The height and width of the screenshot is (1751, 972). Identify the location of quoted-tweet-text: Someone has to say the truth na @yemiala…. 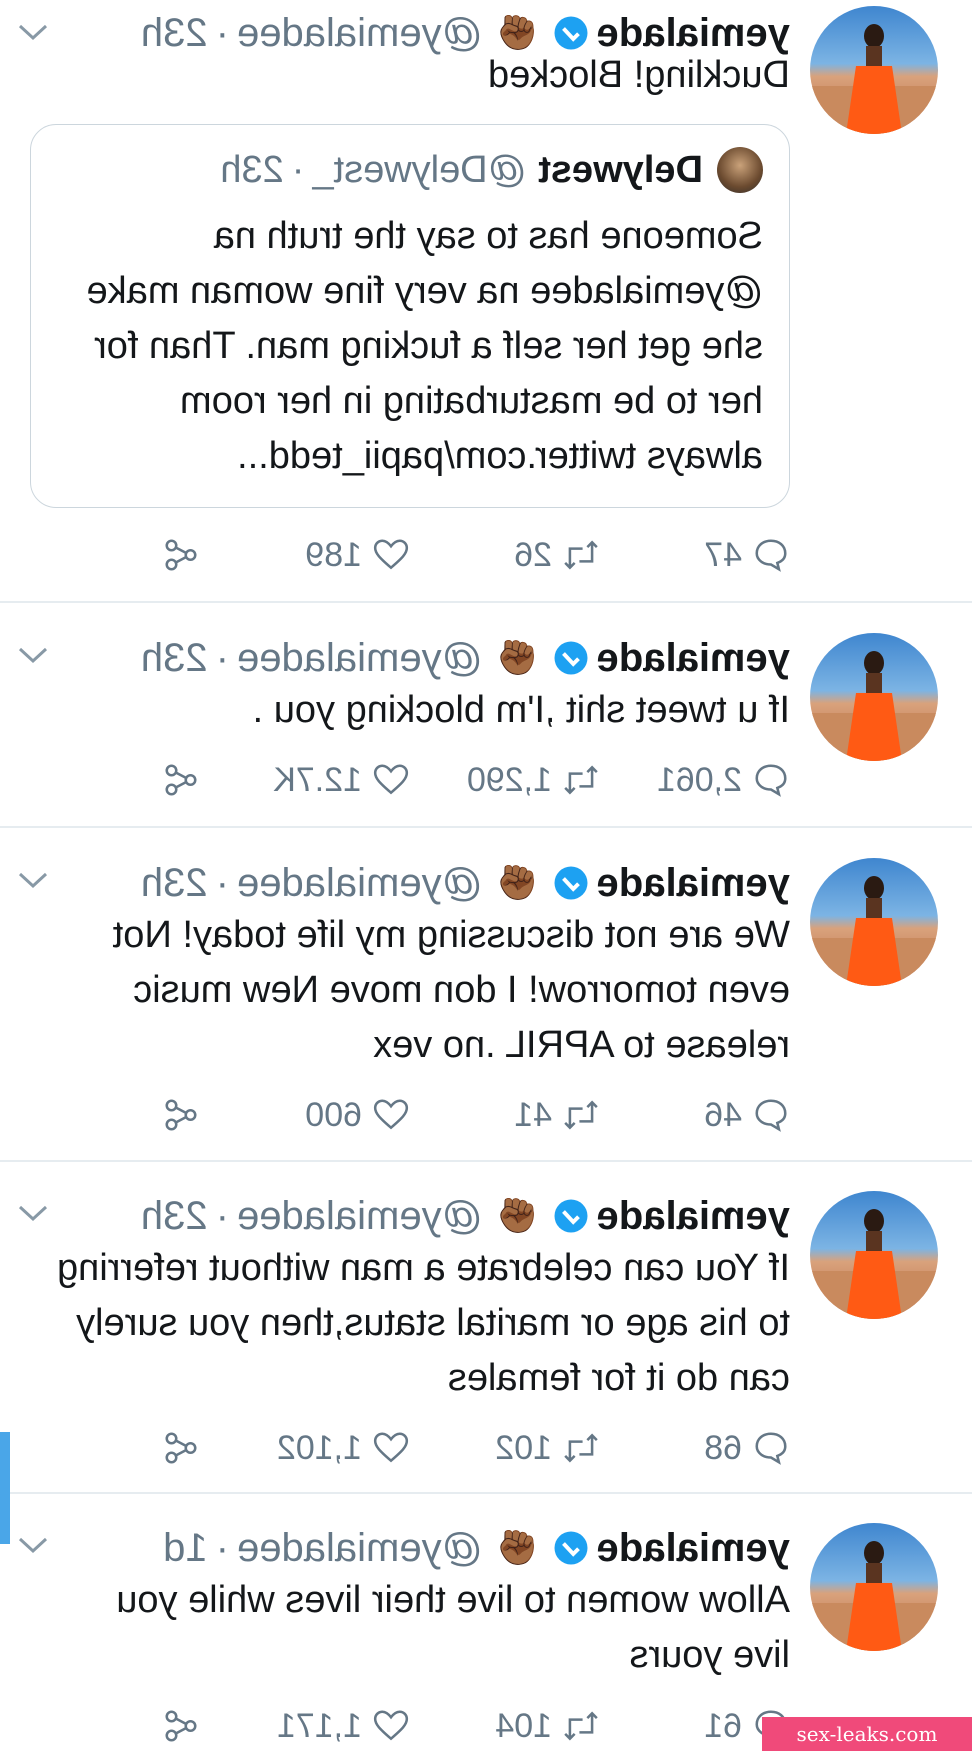
(424, 346).